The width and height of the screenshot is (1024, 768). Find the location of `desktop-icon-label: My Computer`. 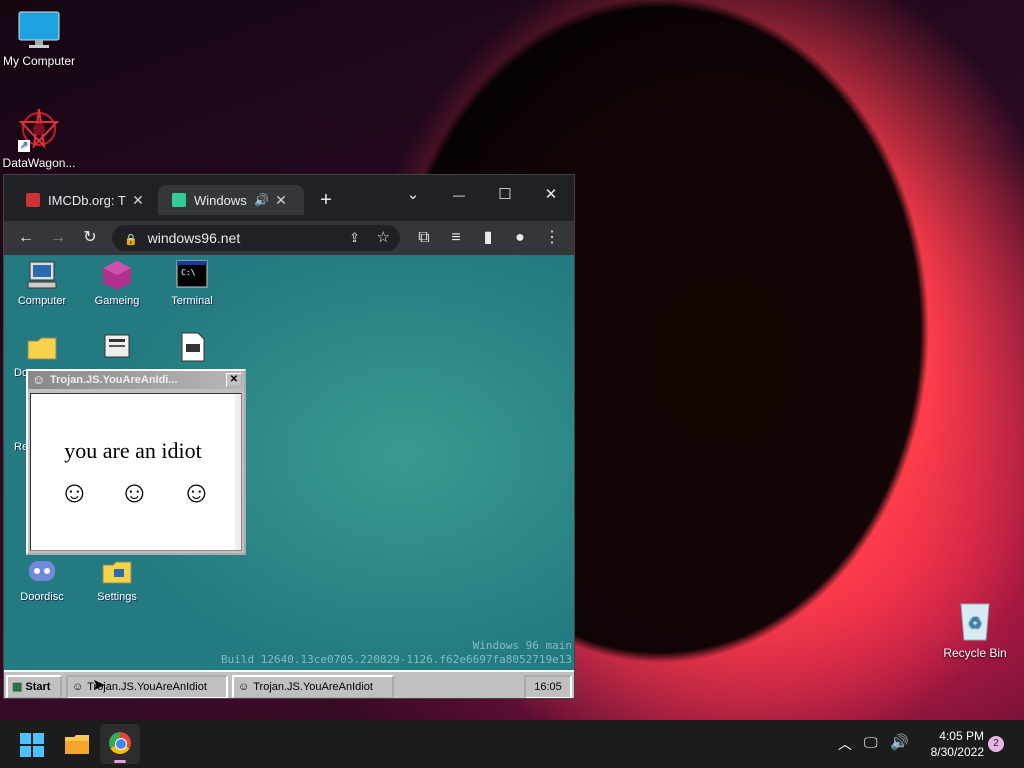

desktop-icon-label: My Computer is located at coordinates (39, 61).